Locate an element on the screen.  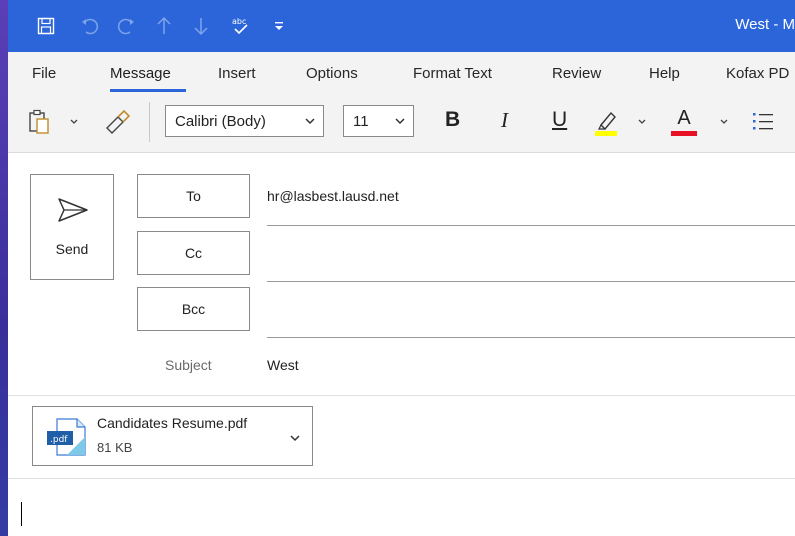
active-tab-indicator is located at coordinates (148, 90).